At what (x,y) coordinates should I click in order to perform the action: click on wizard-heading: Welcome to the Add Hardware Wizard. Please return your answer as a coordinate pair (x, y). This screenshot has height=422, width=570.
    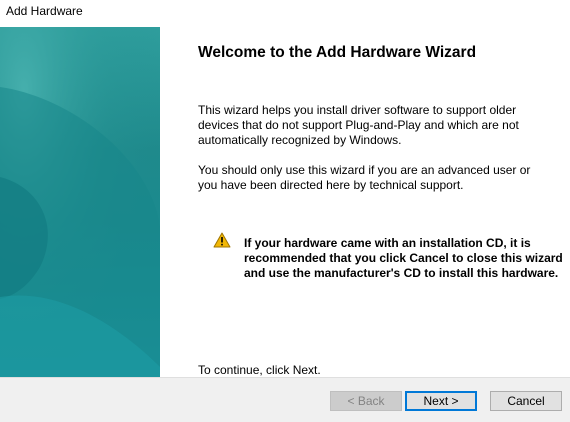
    Looking at the image, I should click on (337, 52).